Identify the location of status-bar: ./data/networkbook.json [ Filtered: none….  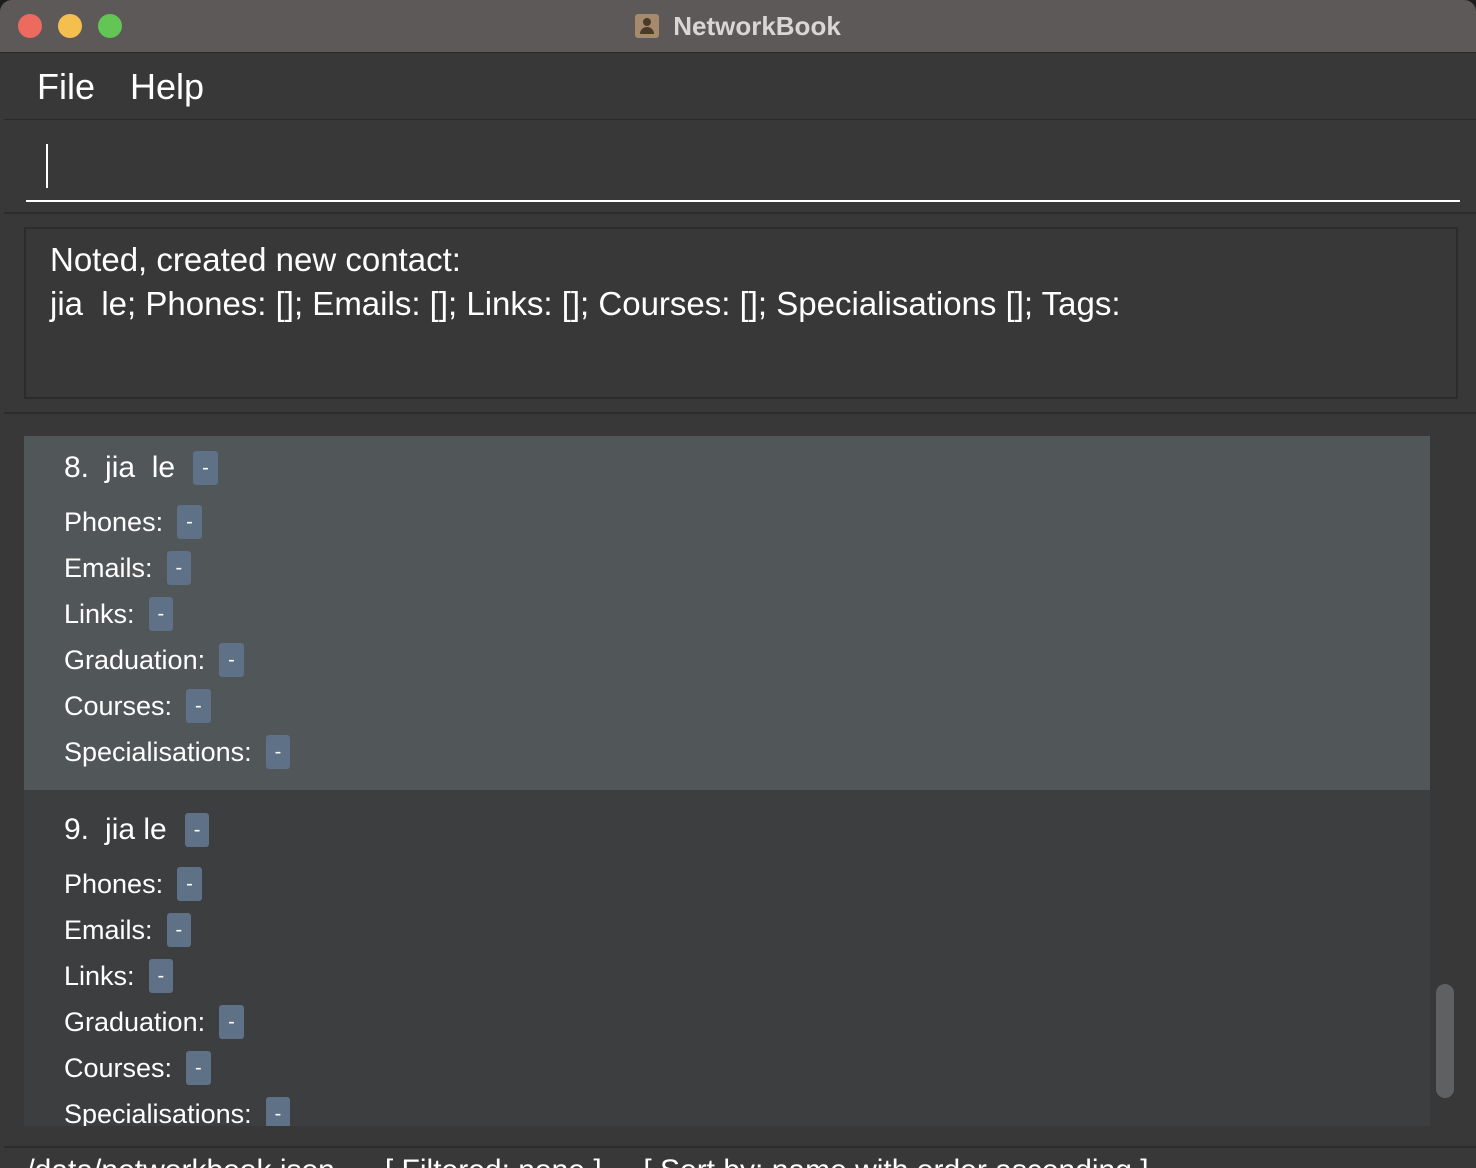
(740, 1157).